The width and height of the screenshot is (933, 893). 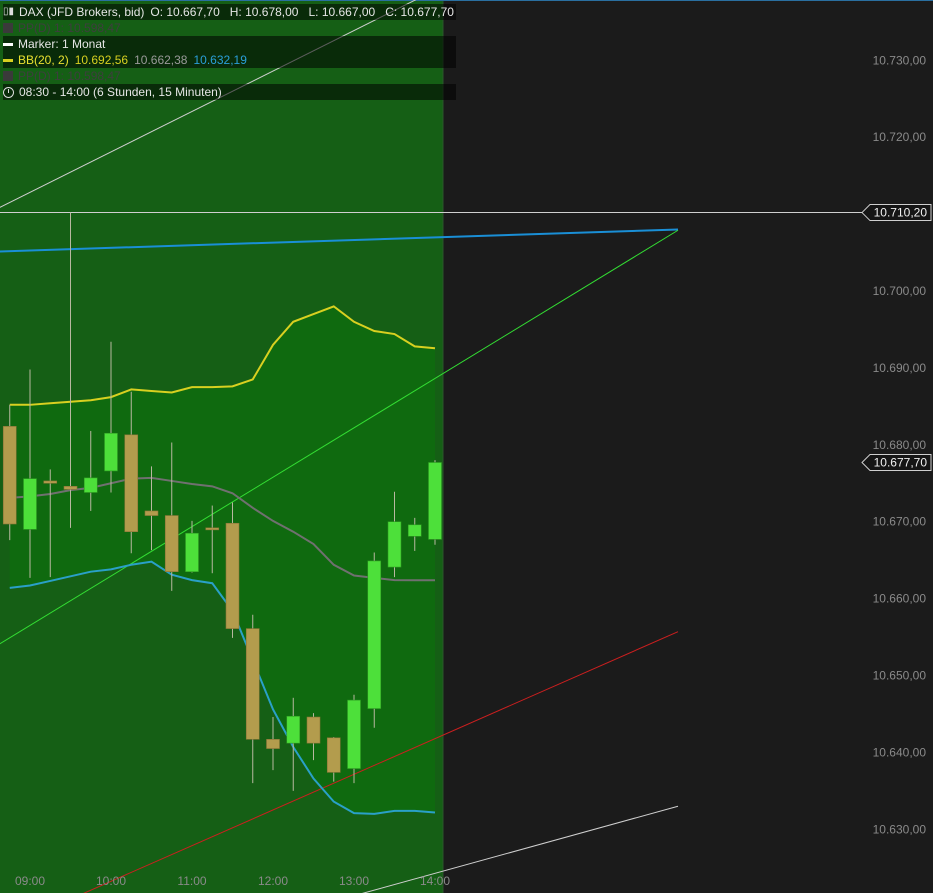 What do you see at coordinates (354, 881) in the screenshot?
I see `x-tick-label: 13:00` at bounding box center [354, 881].